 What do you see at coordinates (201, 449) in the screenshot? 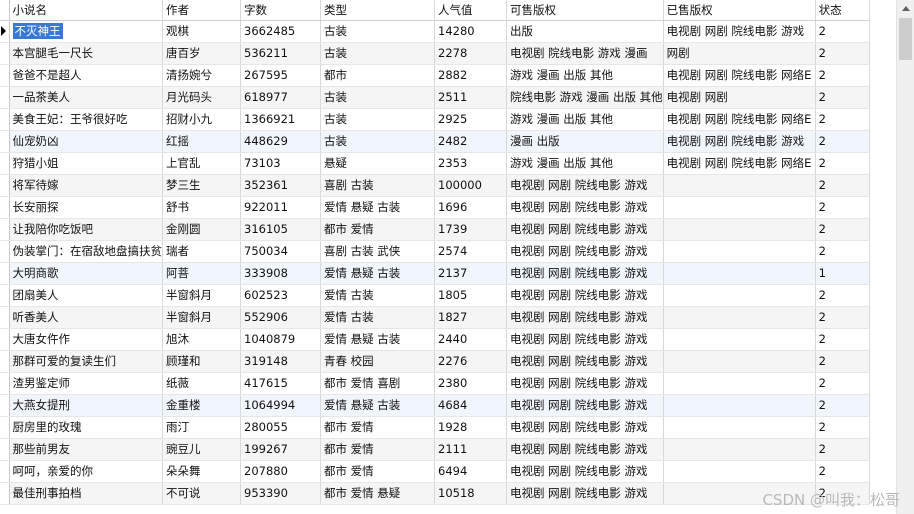
I see `table-cell: 豌豆儿` at bounding box center [201, 449].